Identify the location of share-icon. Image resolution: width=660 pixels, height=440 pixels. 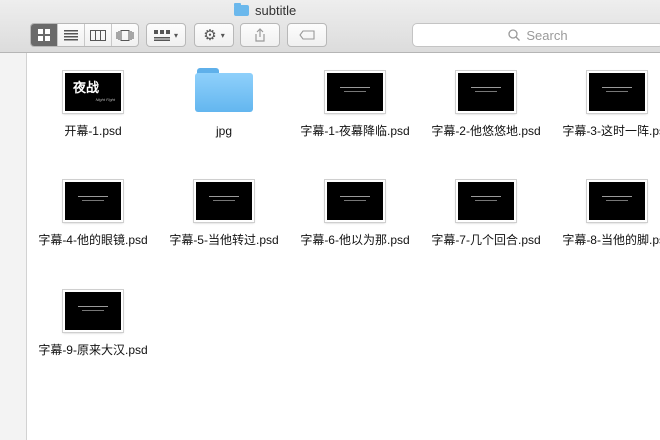
(260, 35).